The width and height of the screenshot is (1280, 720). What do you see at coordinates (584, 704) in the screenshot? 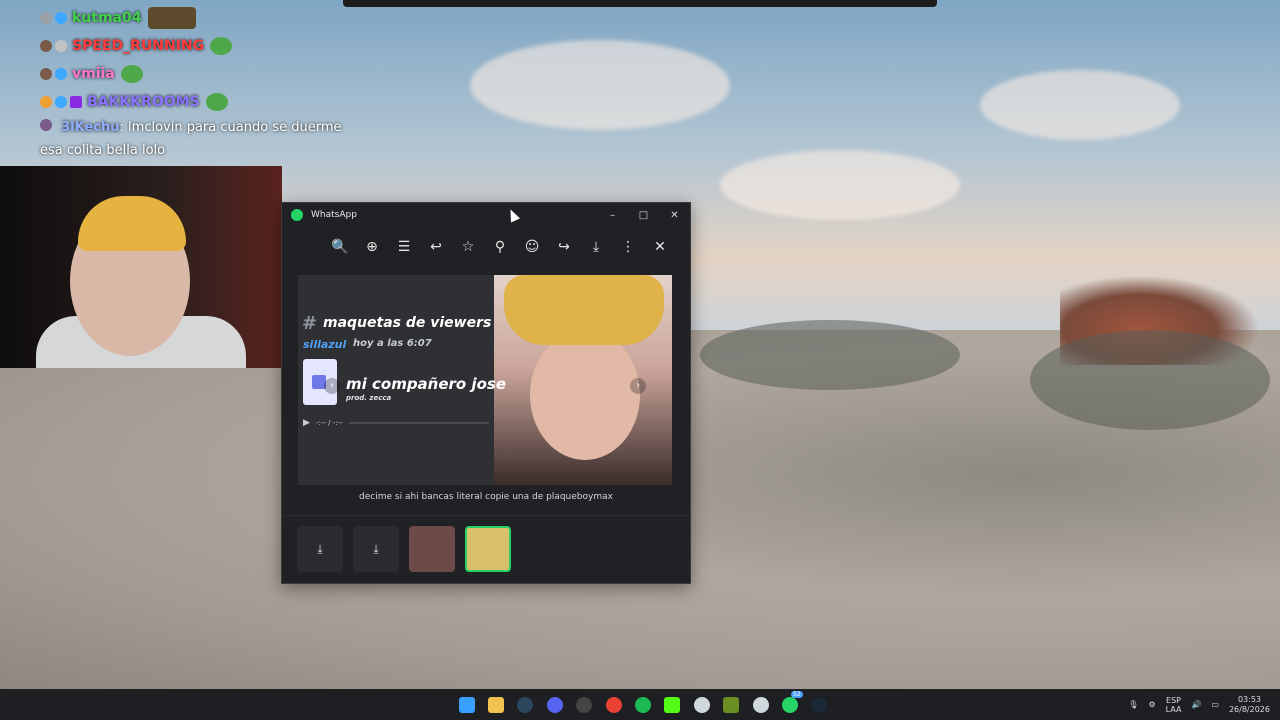
I see `taskbar-obs` at bounding box center [584, 704].